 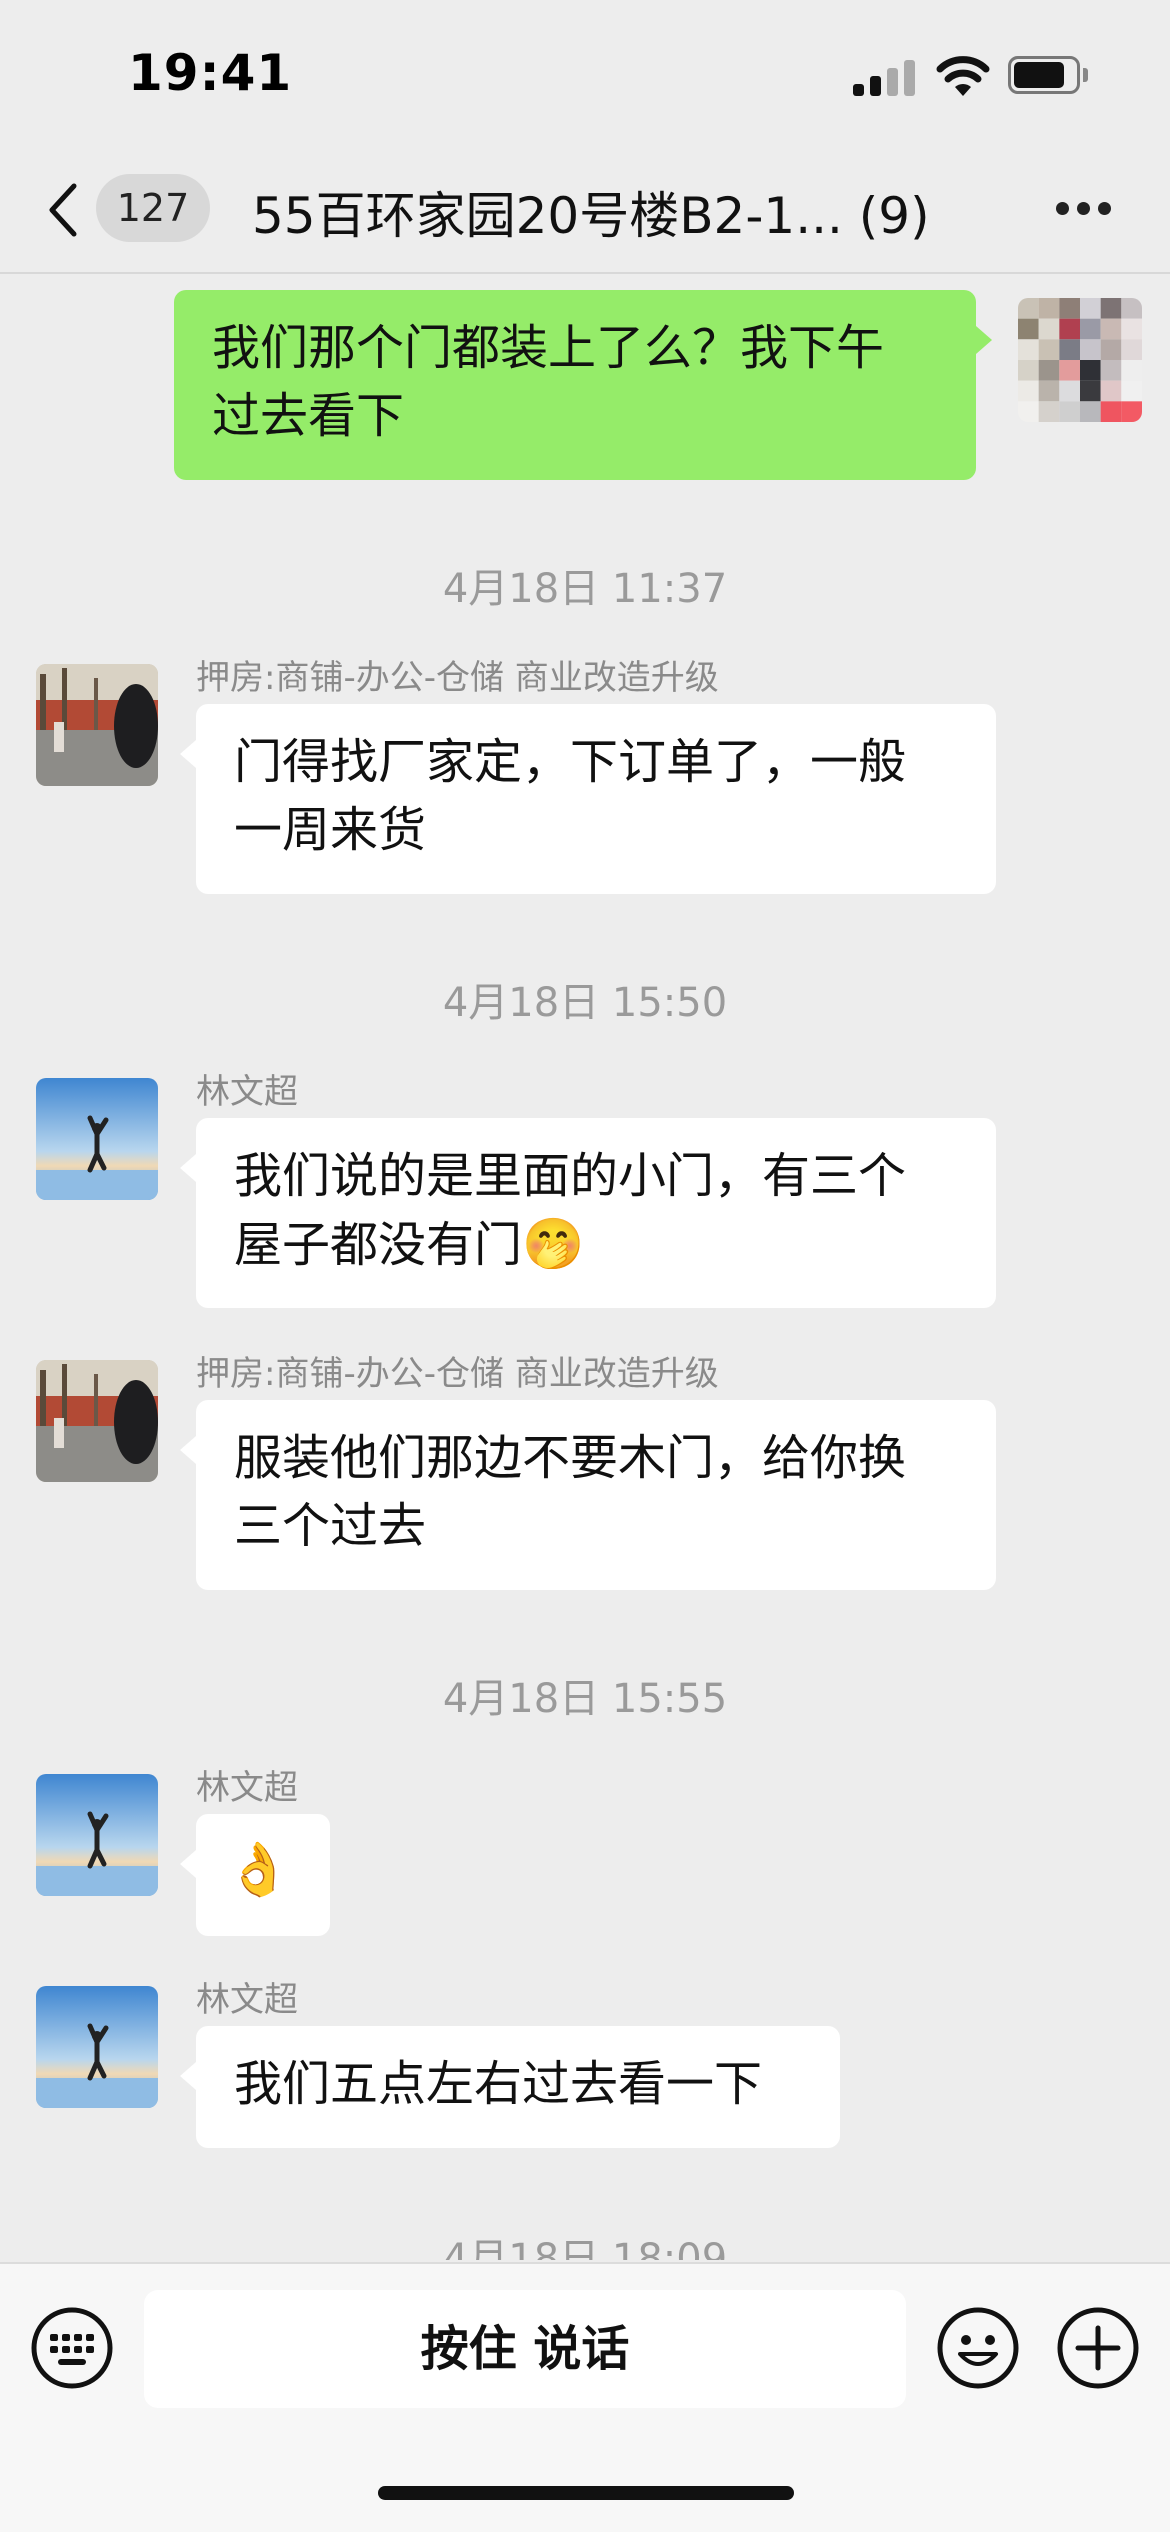 What do you see at coordinates (585, 1699) in the screenshot?
I see `timestamp-separator: 4月18日 15:55` at bounding box center [585, 1699].